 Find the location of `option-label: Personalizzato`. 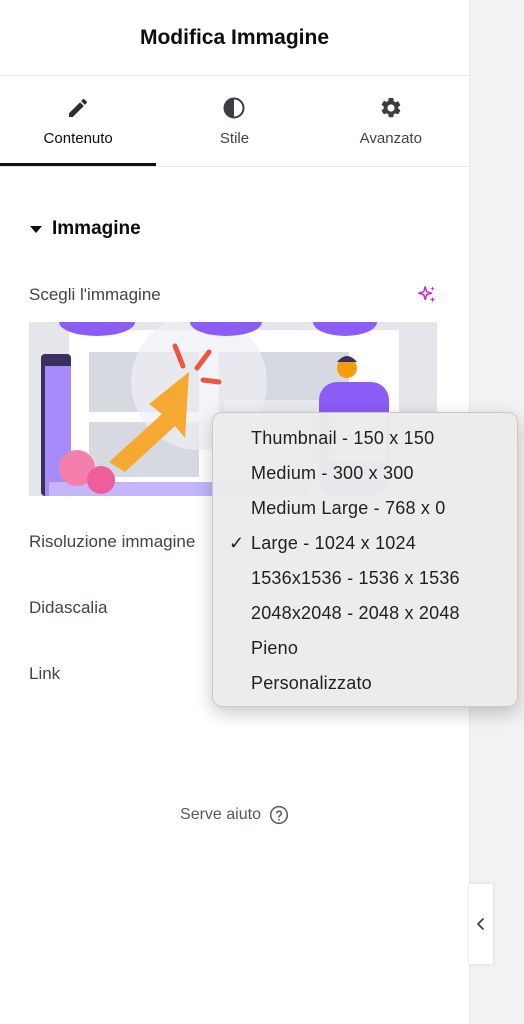

option-label: Personalizzato is located at coordinates (311, 683).